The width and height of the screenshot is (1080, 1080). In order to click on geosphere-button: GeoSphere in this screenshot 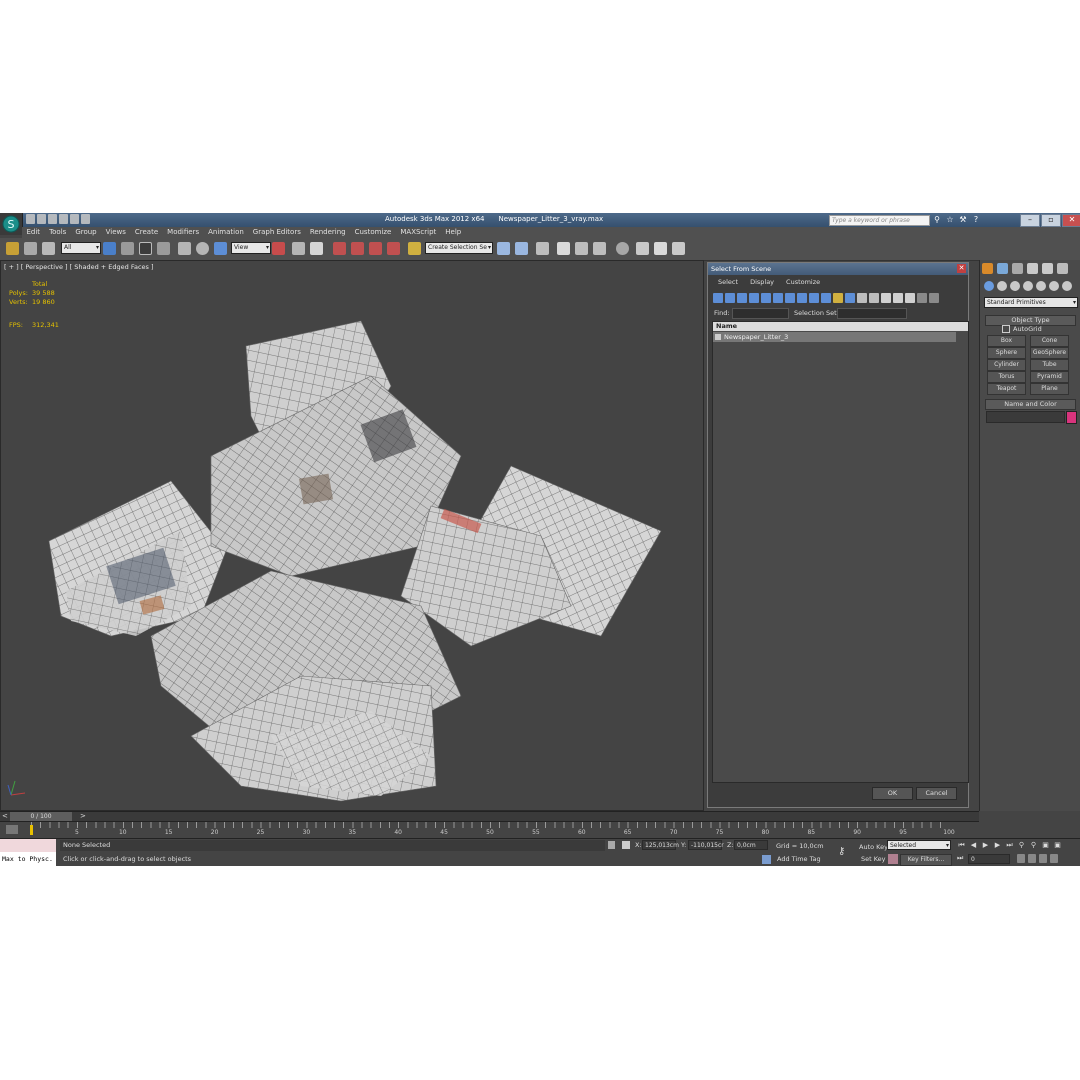, I will do `click(1049, 353)`.